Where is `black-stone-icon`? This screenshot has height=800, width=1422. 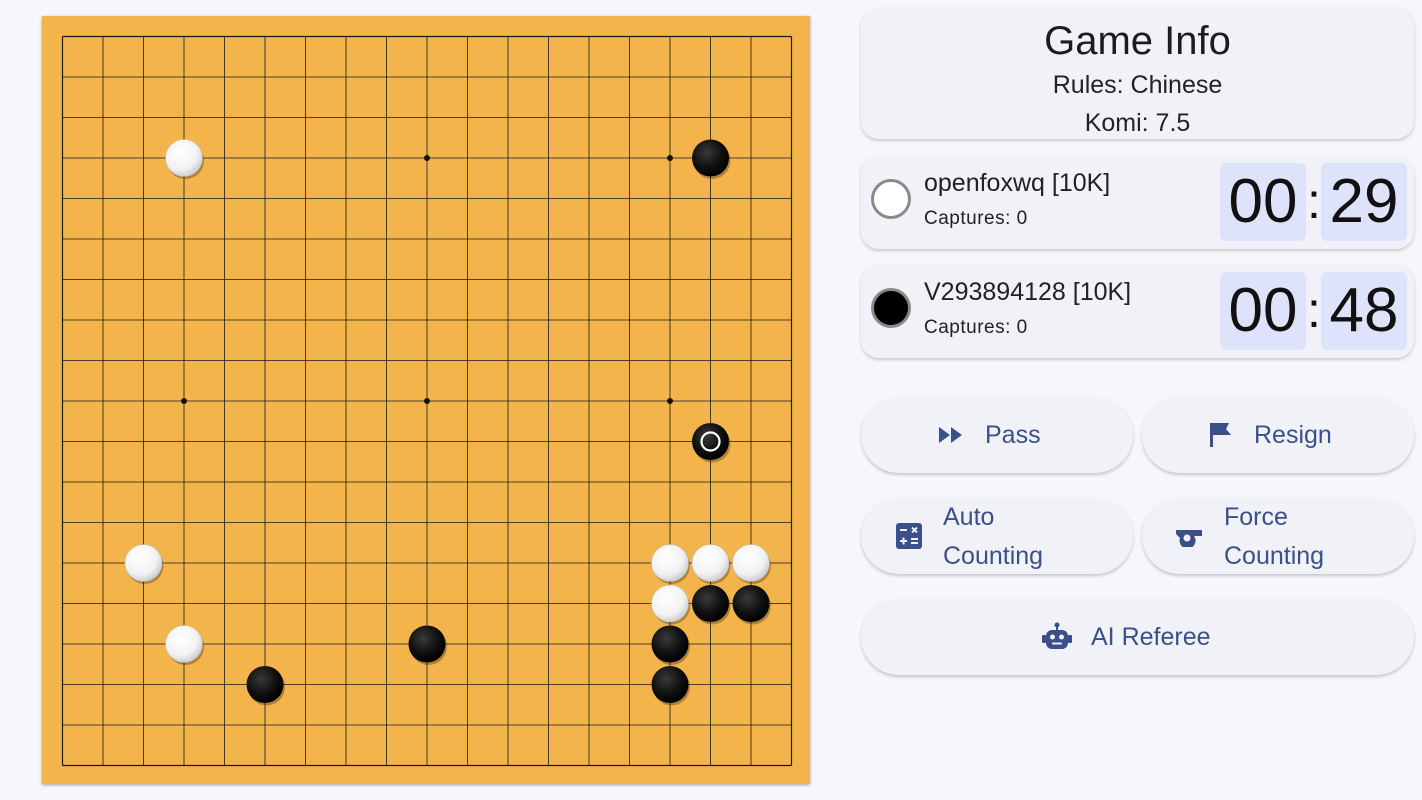 black-stone-icon is located at coordinates (891, 308).